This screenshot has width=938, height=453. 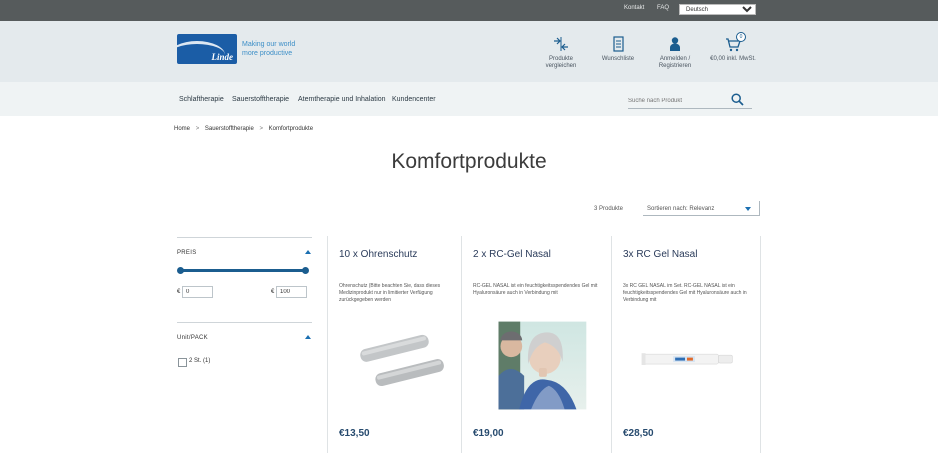 I want to click on price-slider-min-handle, so click(x=180, y=270).